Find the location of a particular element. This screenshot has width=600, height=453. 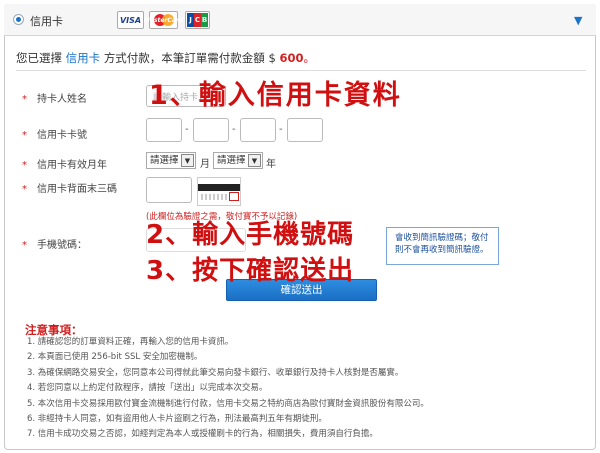

annotation-step-1: 1、輸入信用卡資料 is located at coordinates (275, 95).